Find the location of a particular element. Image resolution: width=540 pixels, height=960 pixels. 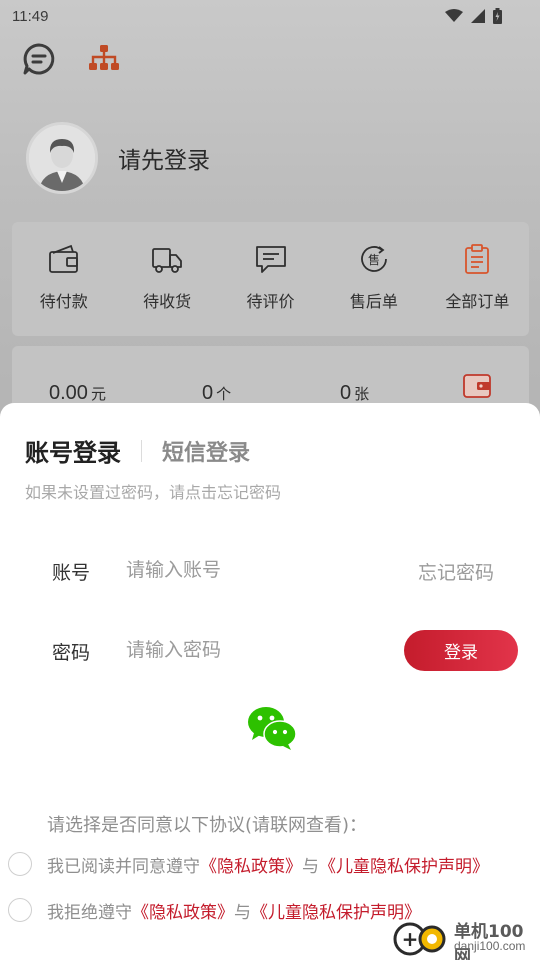

asset-unit: 张 is located at coordinates (362, 394).